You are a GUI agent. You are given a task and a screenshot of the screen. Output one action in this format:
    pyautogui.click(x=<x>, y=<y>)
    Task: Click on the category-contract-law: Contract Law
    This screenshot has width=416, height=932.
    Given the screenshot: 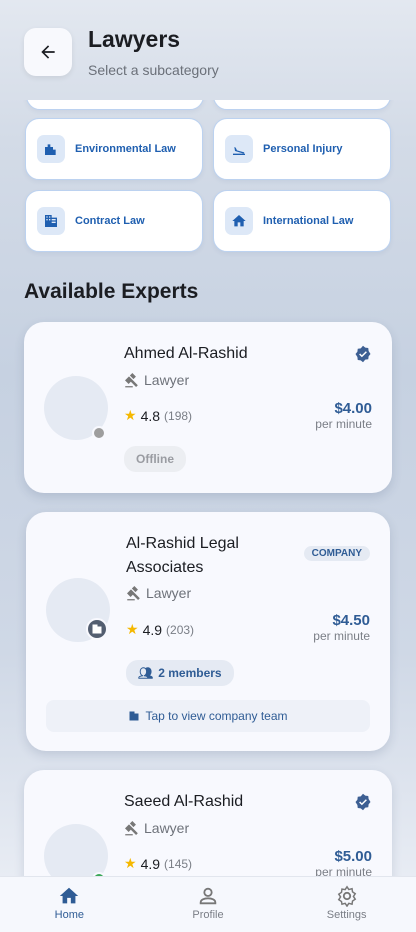 What is the action you would take?
    pyautogui.click(x=114, y=221)
    